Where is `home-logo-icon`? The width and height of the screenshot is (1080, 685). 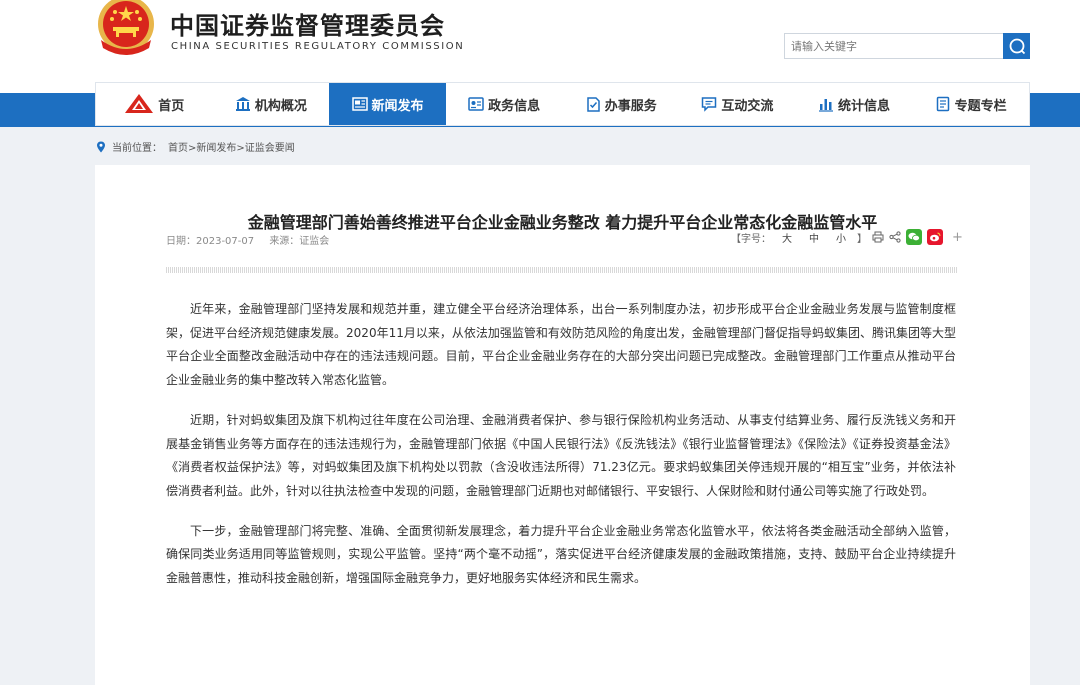
home-logo-icon is located at coordinates (139, 103).